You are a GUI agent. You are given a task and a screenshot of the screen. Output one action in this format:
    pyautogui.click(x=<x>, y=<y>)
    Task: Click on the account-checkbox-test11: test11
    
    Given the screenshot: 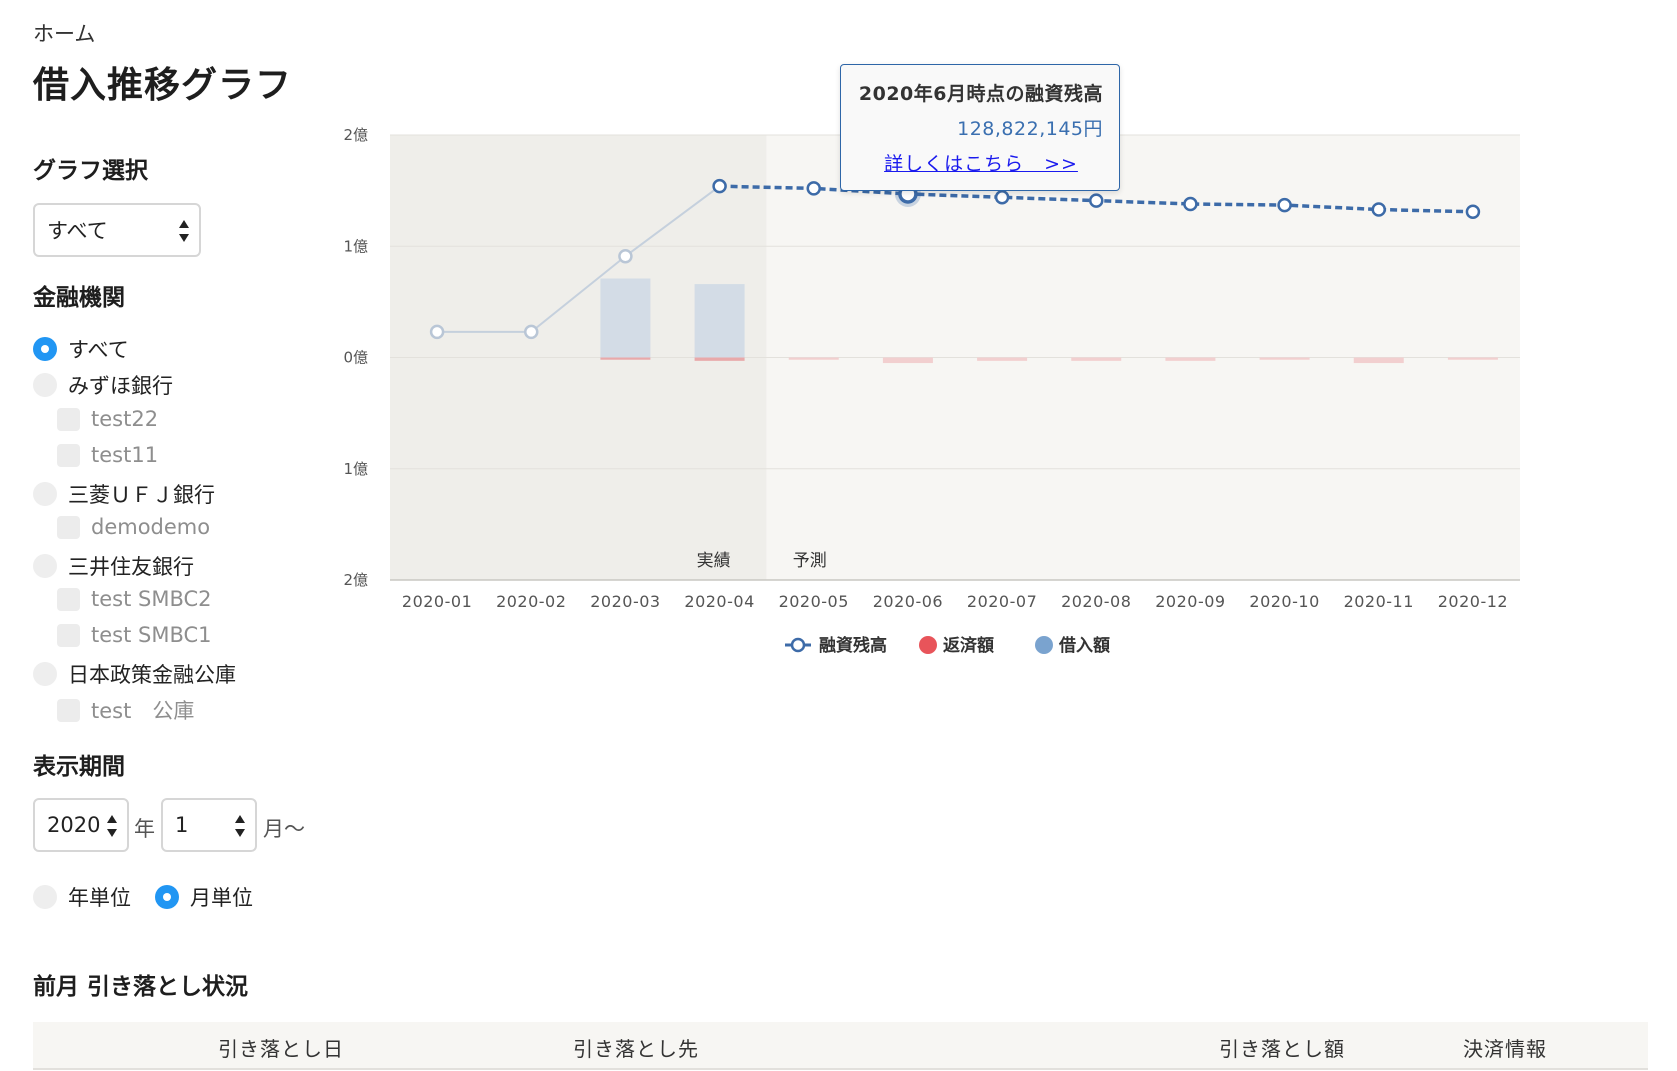 What is the action you would take?
    pyautogui.click(x=107, y=455)
    